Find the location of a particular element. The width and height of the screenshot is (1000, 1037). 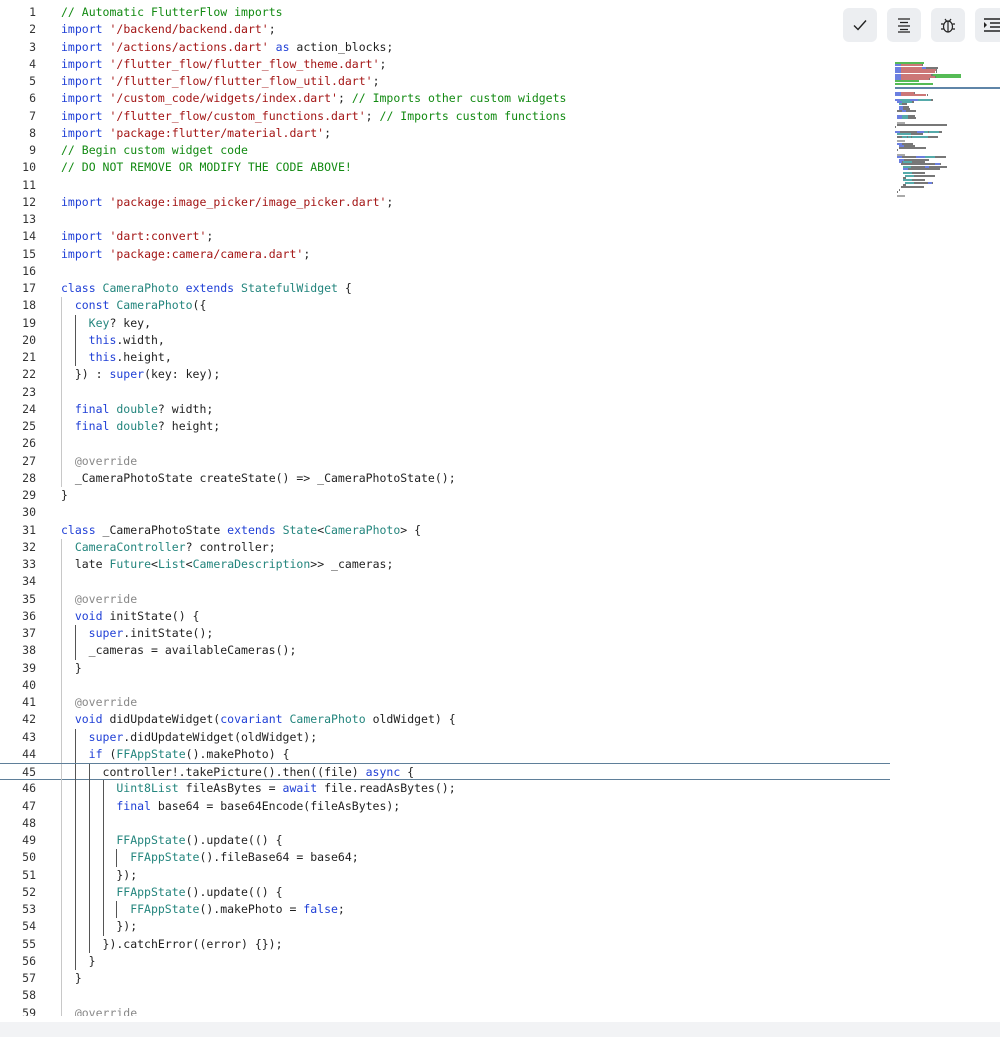

code-line: 16 is located at coordinates (445, 271).